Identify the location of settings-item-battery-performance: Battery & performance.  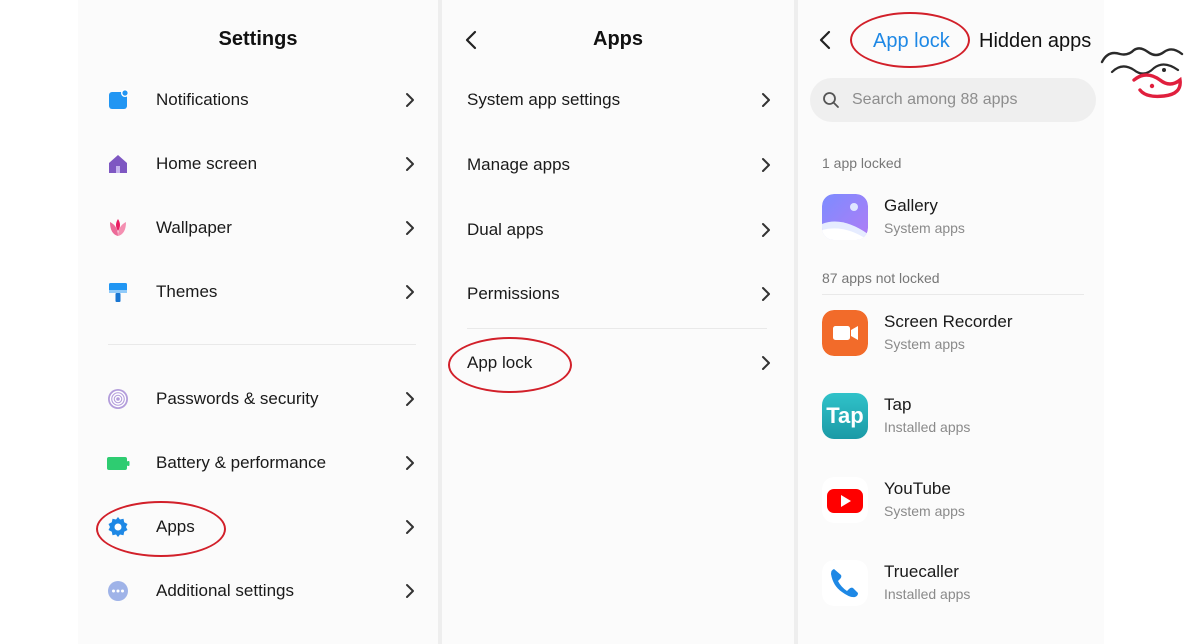
(258, 463).